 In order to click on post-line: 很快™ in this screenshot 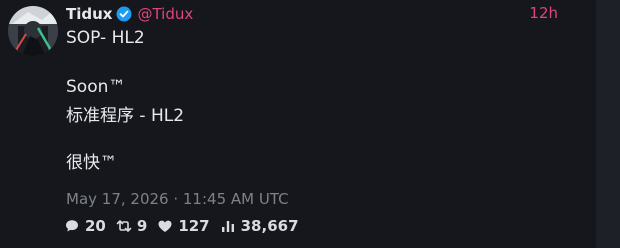, I will do `click(91, 163)`.